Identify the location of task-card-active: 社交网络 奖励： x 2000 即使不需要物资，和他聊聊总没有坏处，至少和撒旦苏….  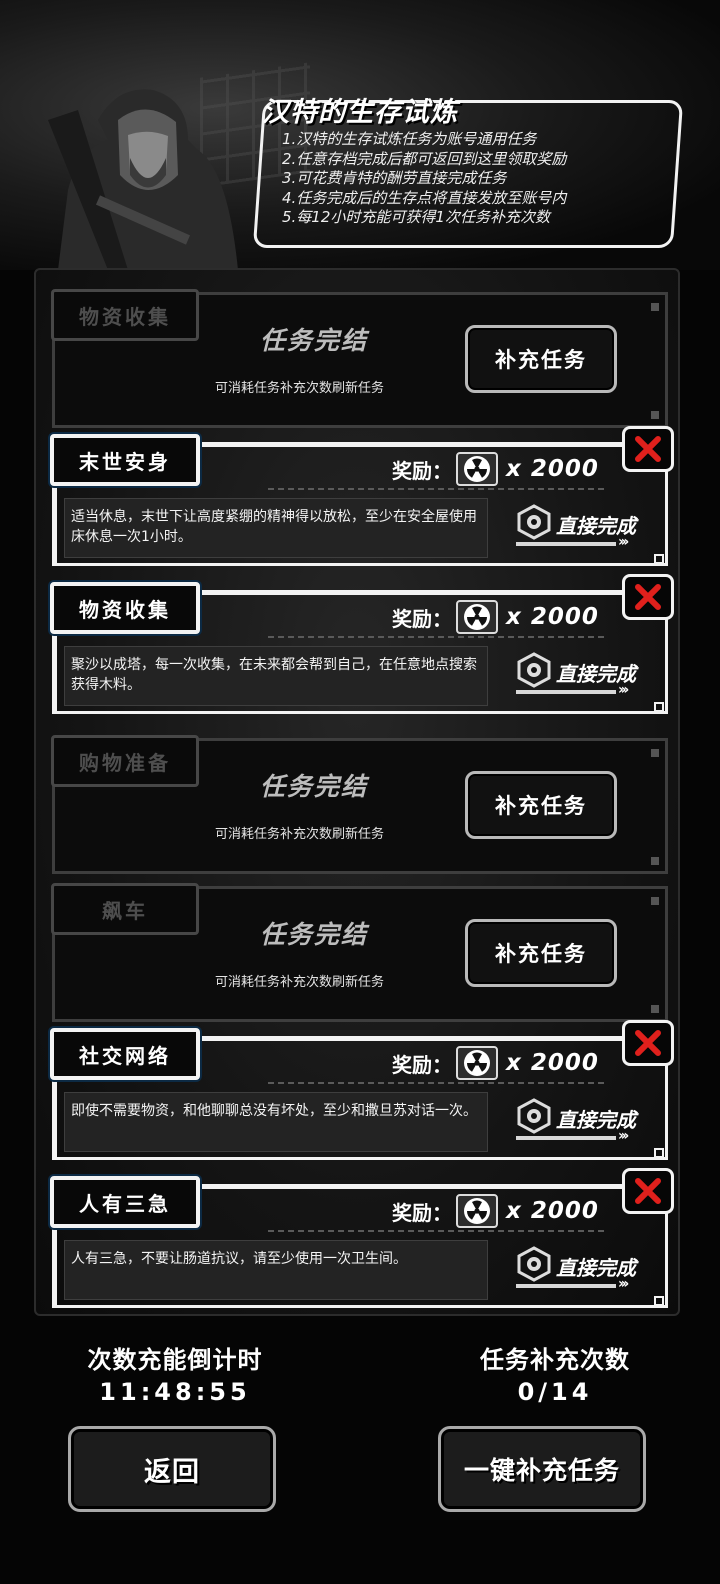
(362, 1090).